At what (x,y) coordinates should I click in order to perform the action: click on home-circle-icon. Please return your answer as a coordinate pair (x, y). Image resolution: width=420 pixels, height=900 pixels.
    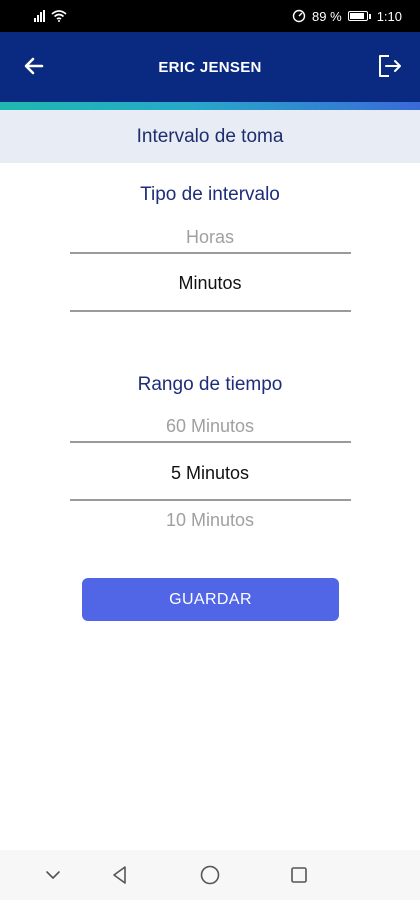
    Looking at the image, I should click on (210, 875).